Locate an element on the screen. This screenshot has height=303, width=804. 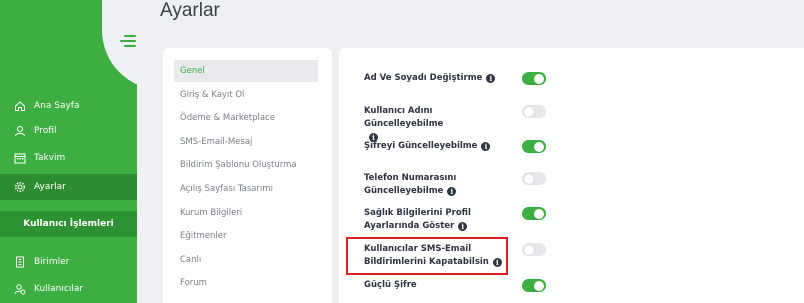
setting-label: Şifreyi Güncelleyebilme is located at coordinates (421, 146).